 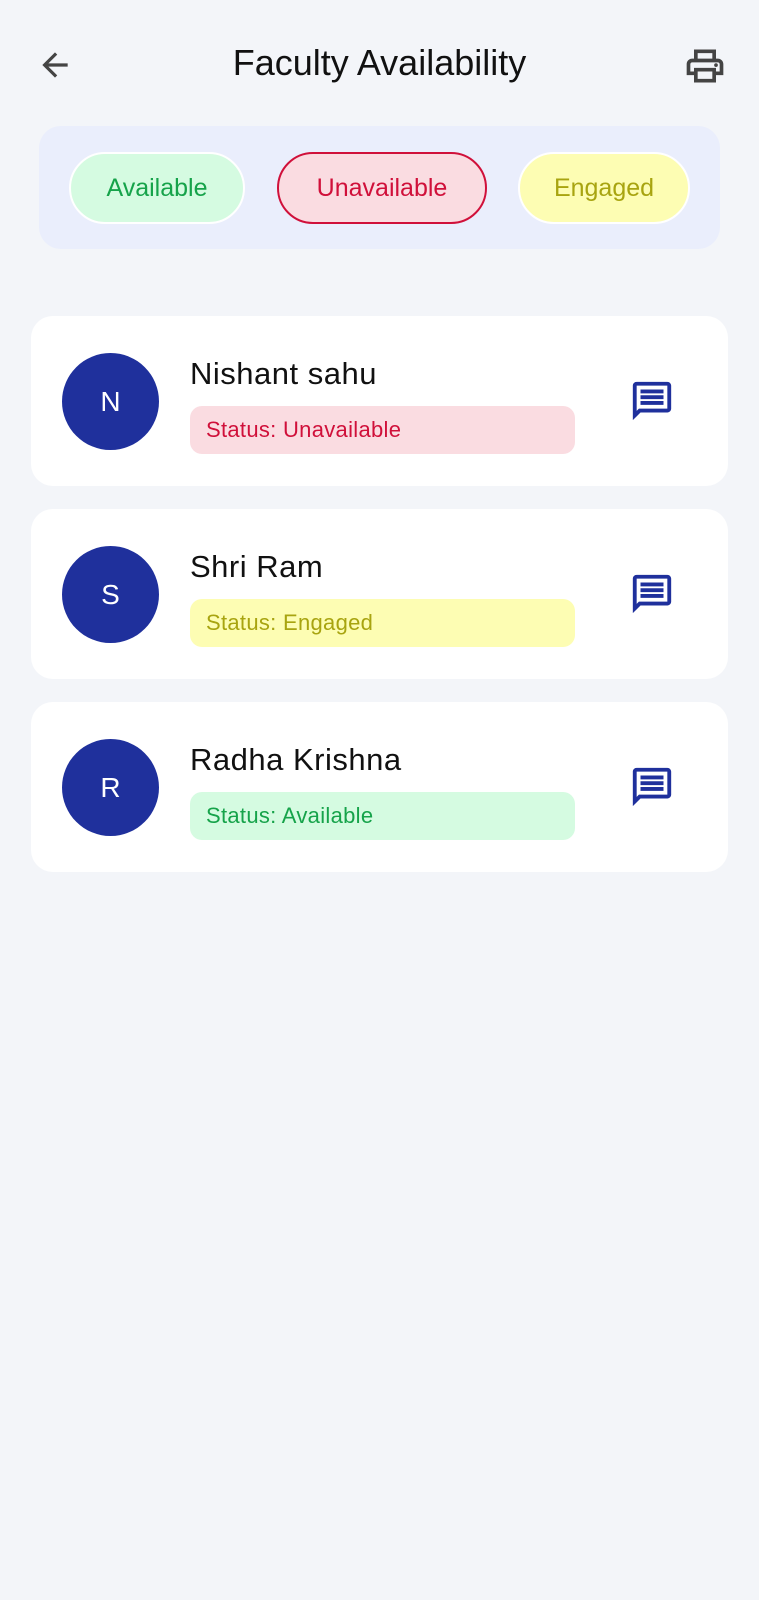 What do you see at coordinates (157, 188) in the screenshot?
I see `filter-chip-available: Available` at bounding box center [157, 188].